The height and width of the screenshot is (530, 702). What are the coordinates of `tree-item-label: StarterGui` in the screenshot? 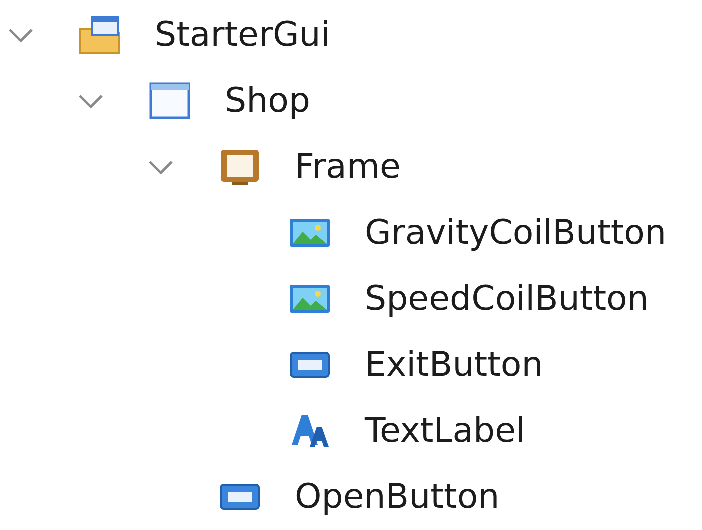 It's located at (242, 35).